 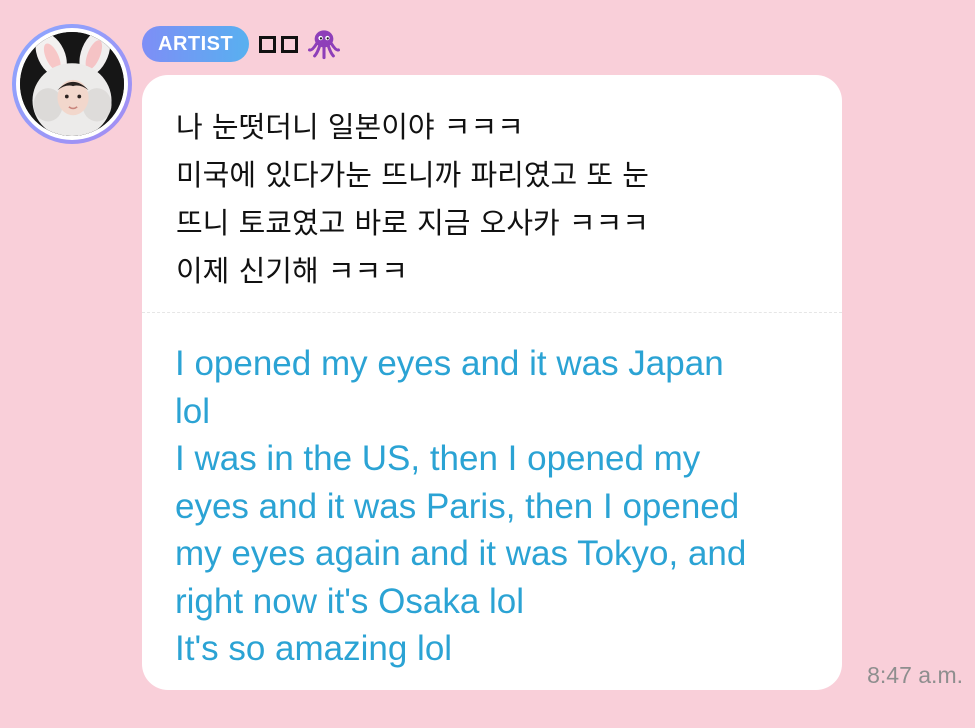 I want to click on message-timestamp: 8:47 a.m., so click(x=915, y=675).